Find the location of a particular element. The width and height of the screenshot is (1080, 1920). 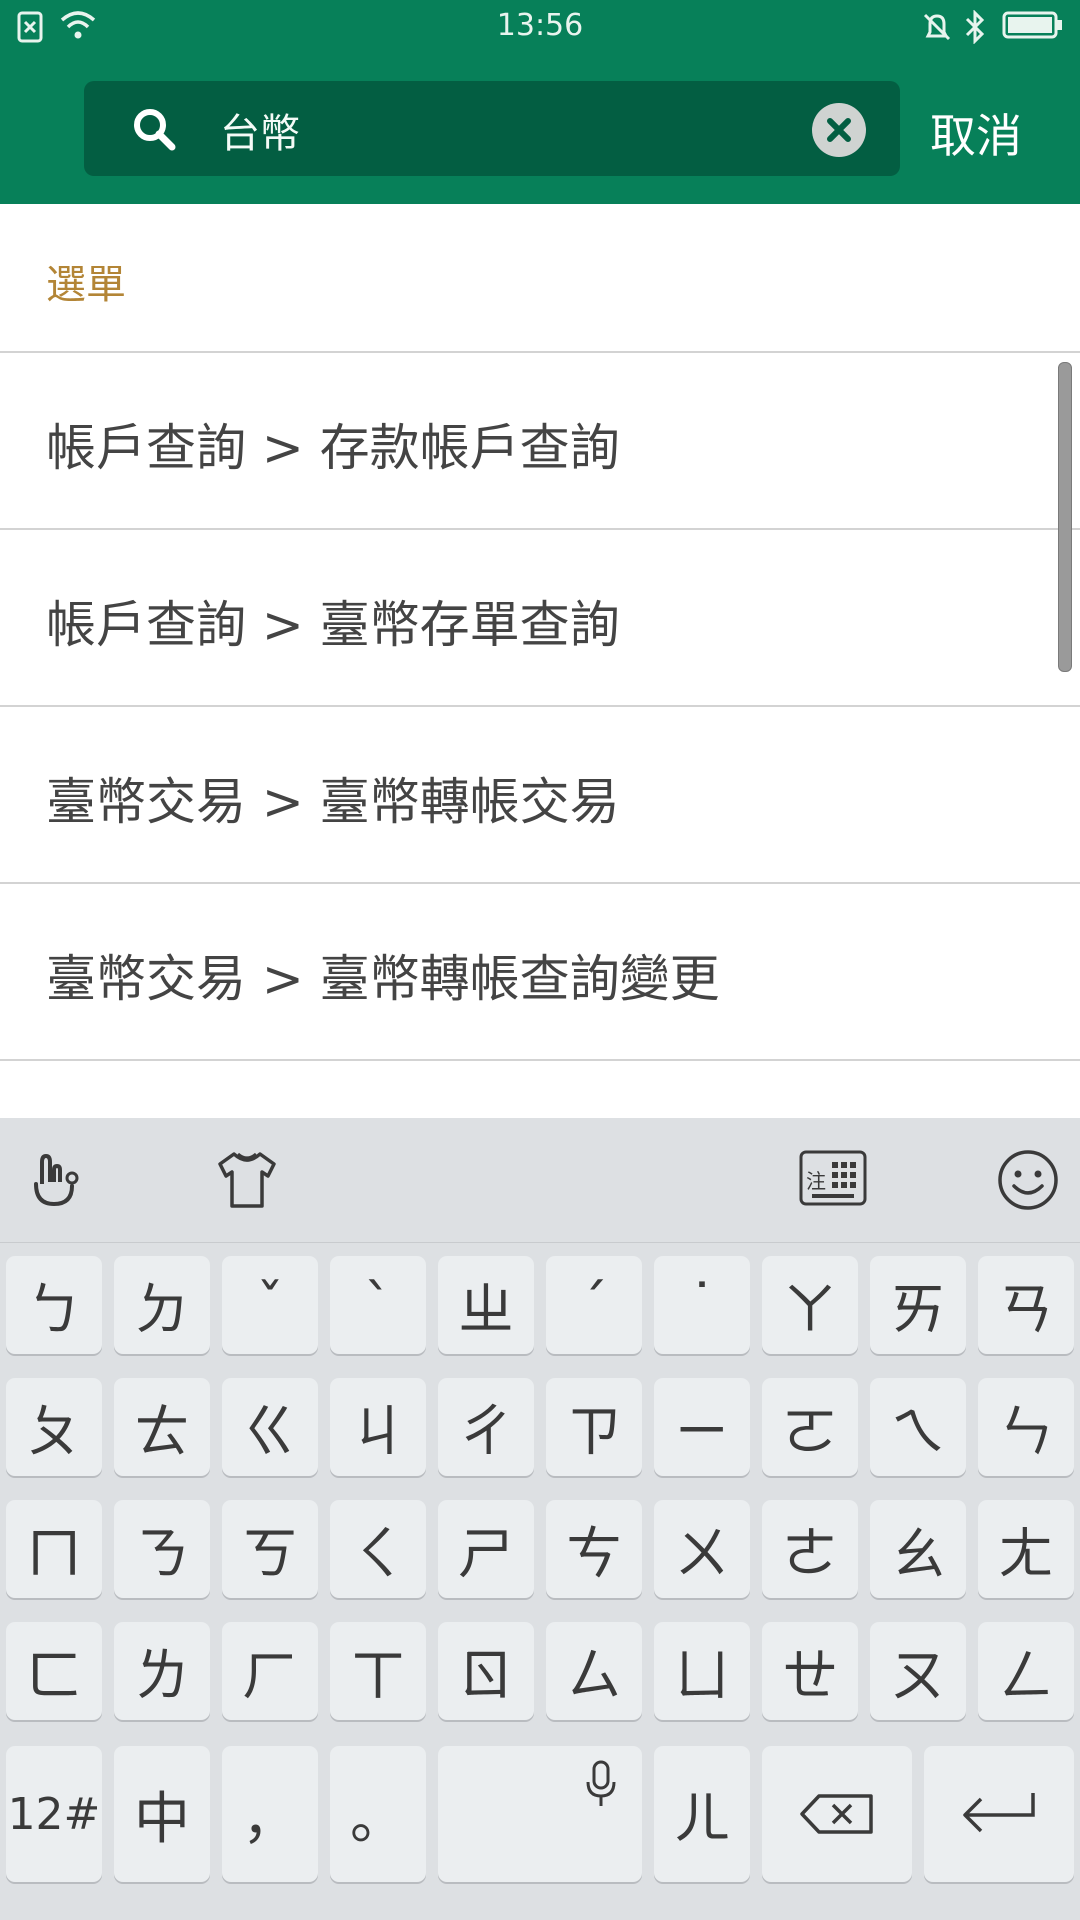

space-key is located at coordinates (540, 1814).